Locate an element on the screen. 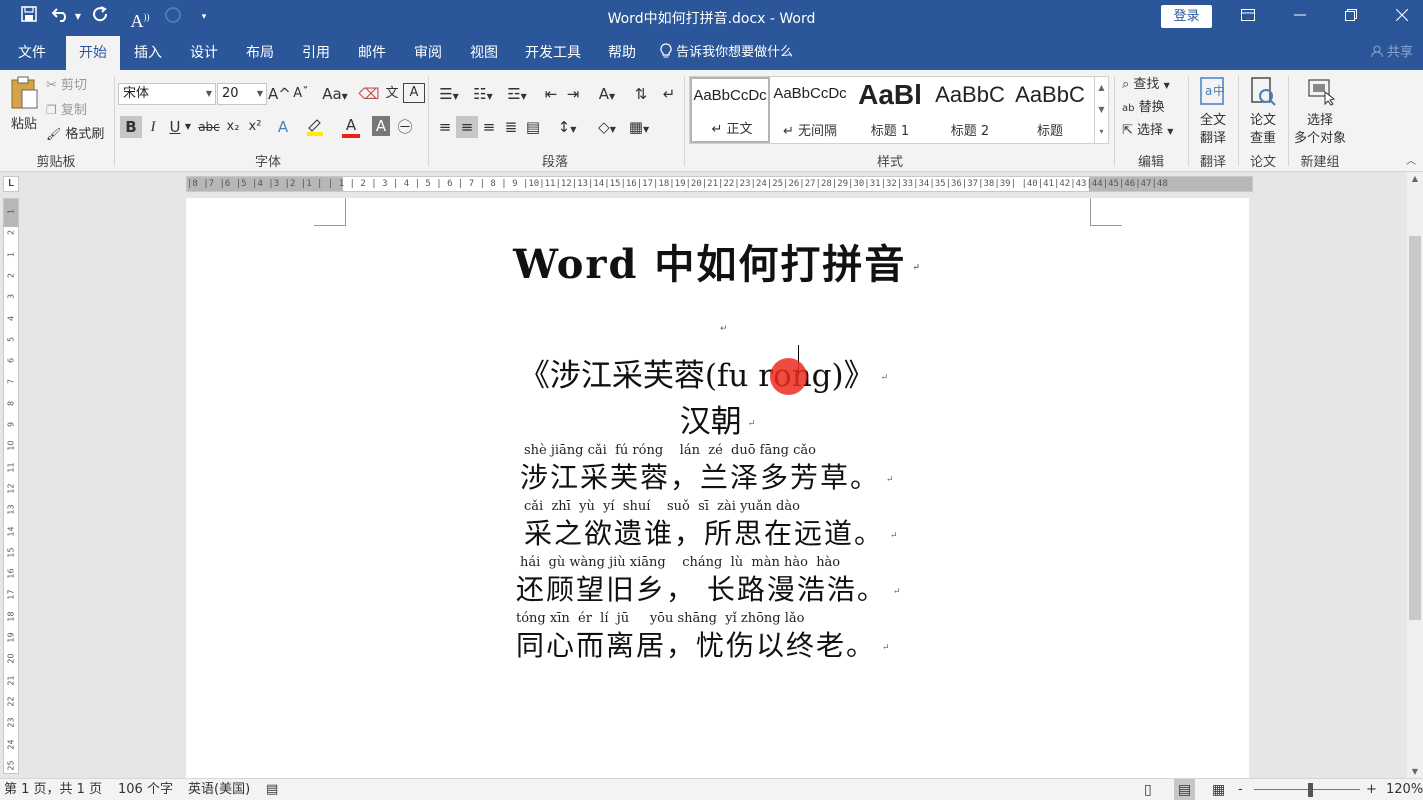 Image resolution: width=1423 pixels, height=800 pixels. multilevel-list-icon: ☲▼ is located at coordinates (517, 94).